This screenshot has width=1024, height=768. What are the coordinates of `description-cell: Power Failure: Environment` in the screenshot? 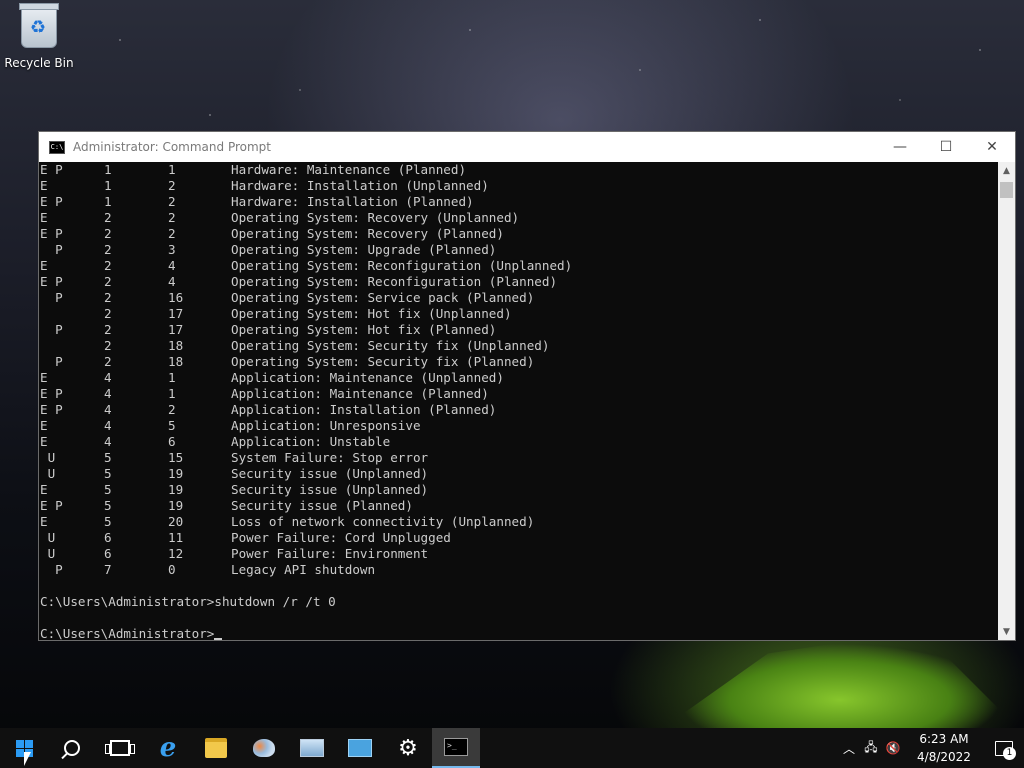 It's located at (330, 553).